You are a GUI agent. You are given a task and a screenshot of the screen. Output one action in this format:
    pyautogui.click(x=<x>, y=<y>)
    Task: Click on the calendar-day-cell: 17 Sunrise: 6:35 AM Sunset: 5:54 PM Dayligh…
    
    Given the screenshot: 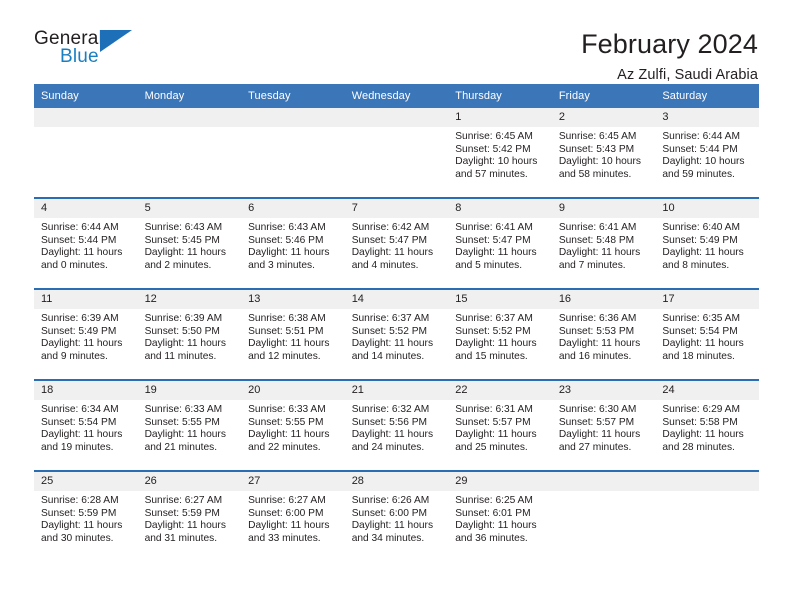 What is the action you would take?
    pyautogui.click(x=707, y=334)
    